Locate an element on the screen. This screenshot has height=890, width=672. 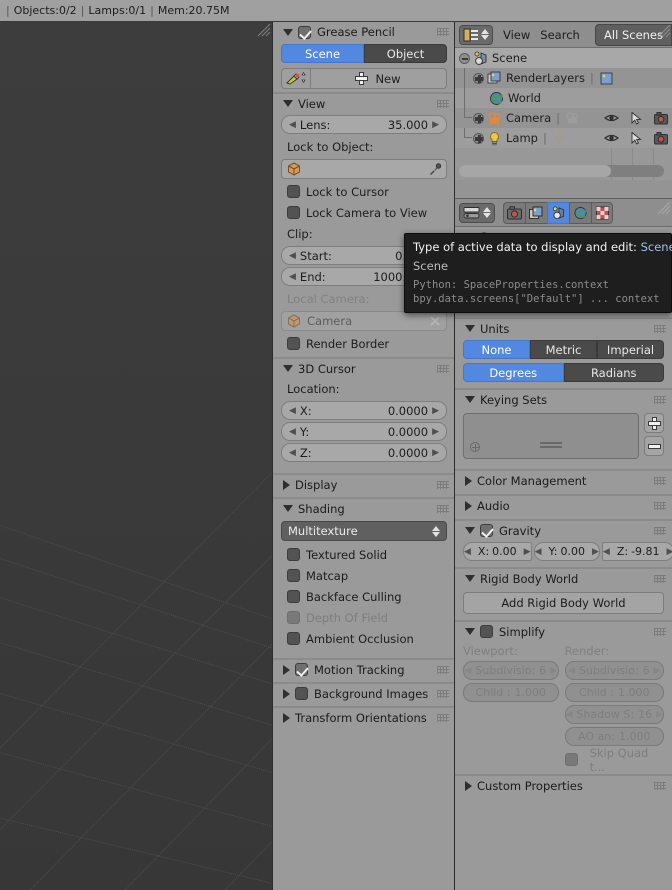
panel-header-color-management: Color Management is located at coordinates (563, 480).